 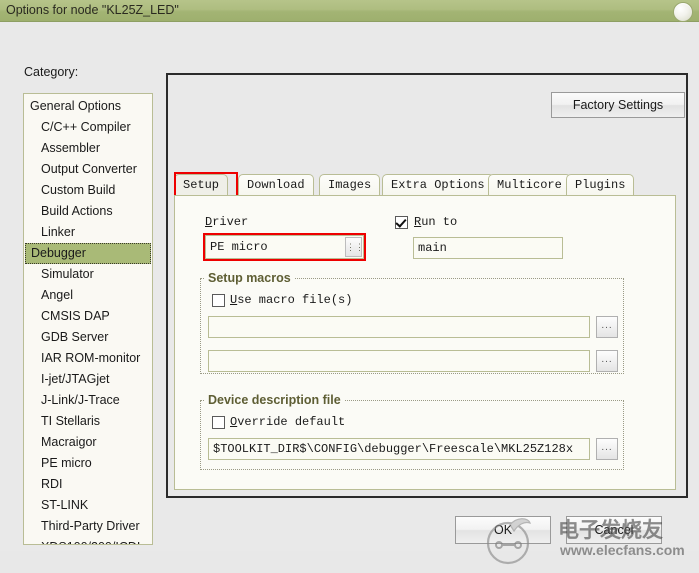 I want to click on category-item-debugger: Debugger, so click(x=88, y=253).